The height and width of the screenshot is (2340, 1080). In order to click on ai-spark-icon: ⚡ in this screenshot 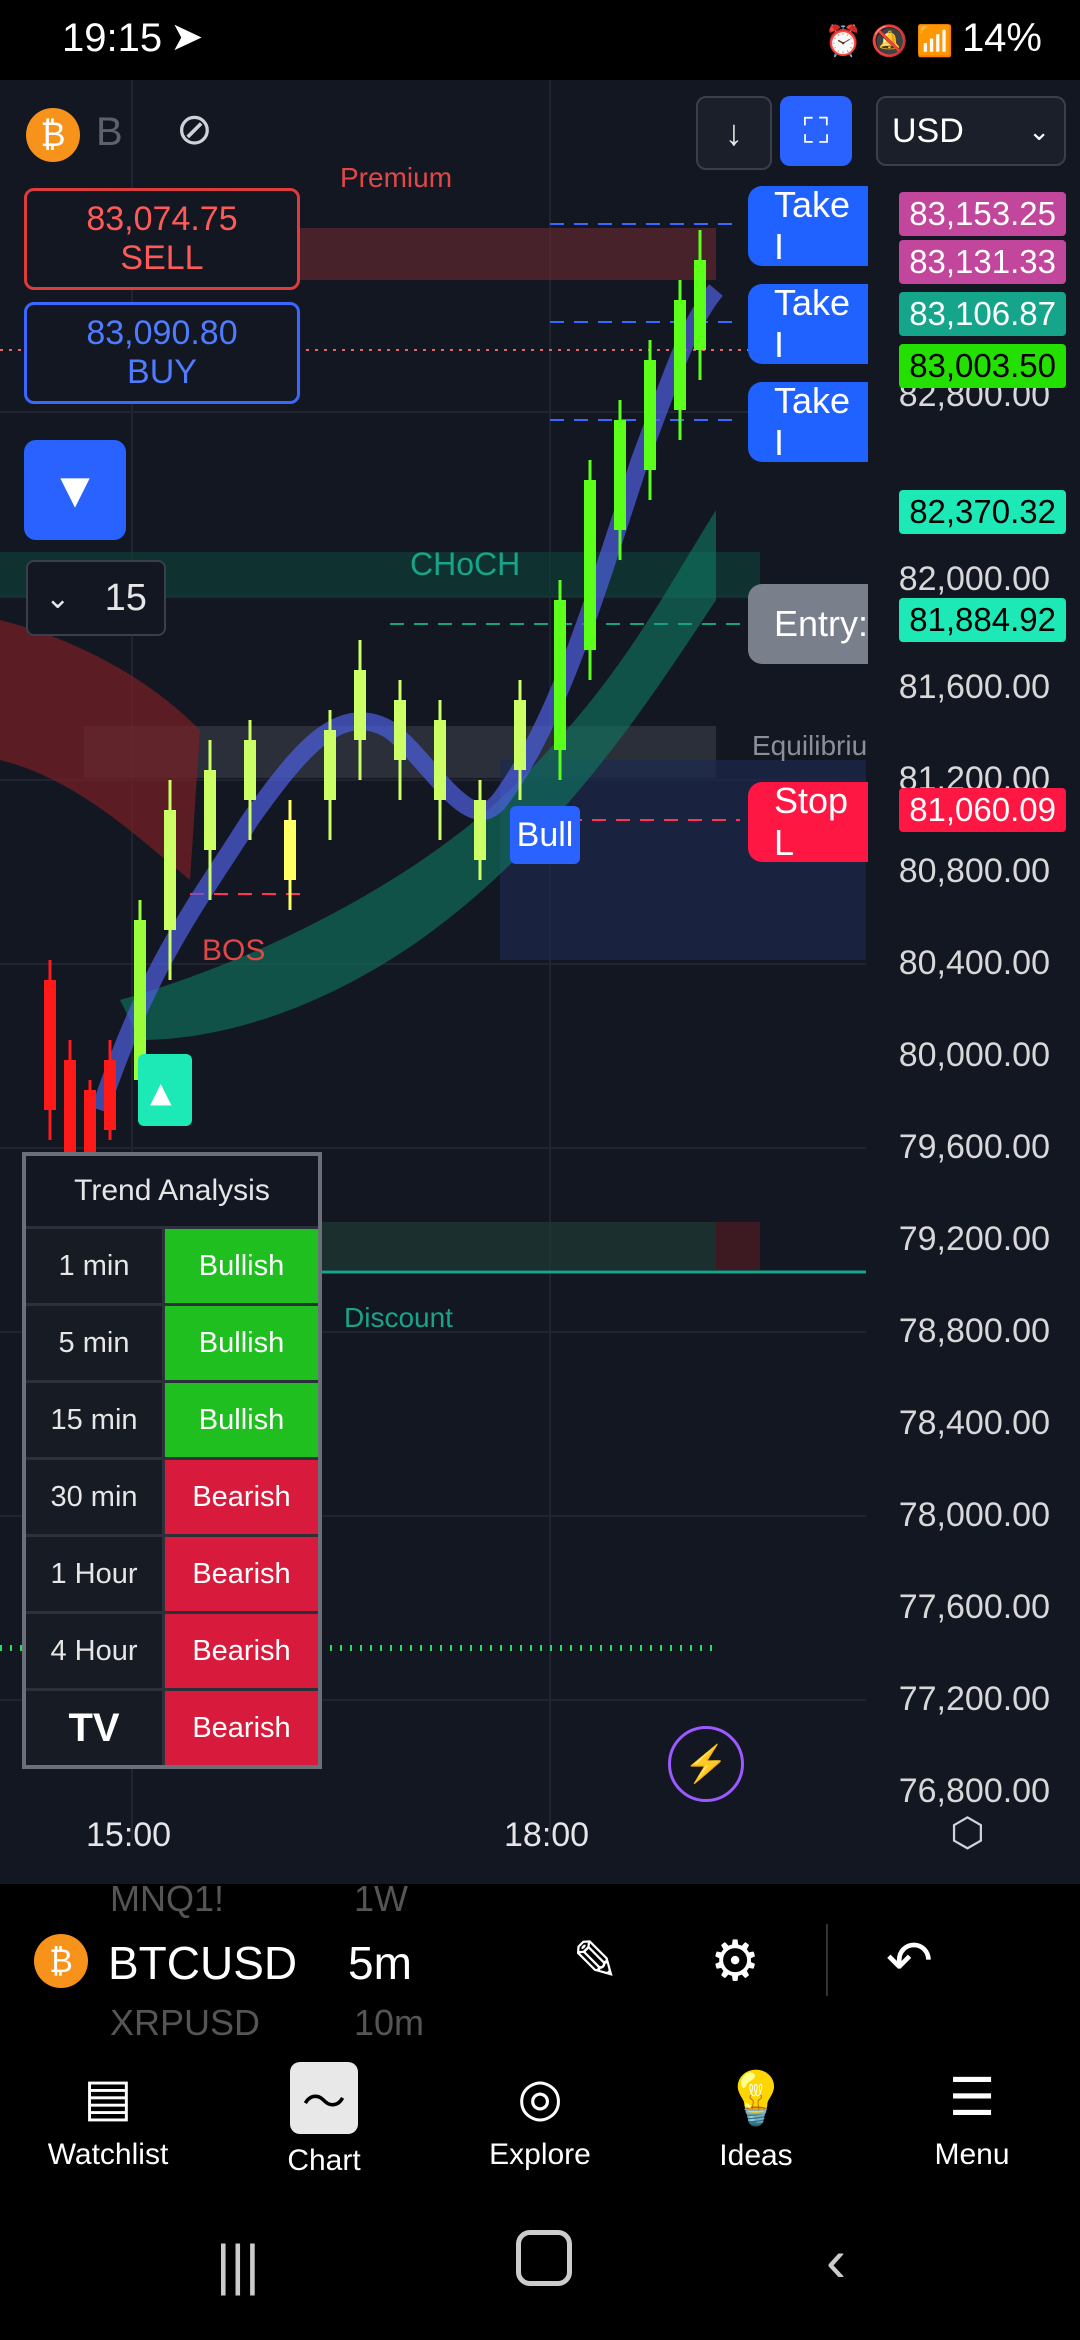, I will do `click(706, 1764)`.